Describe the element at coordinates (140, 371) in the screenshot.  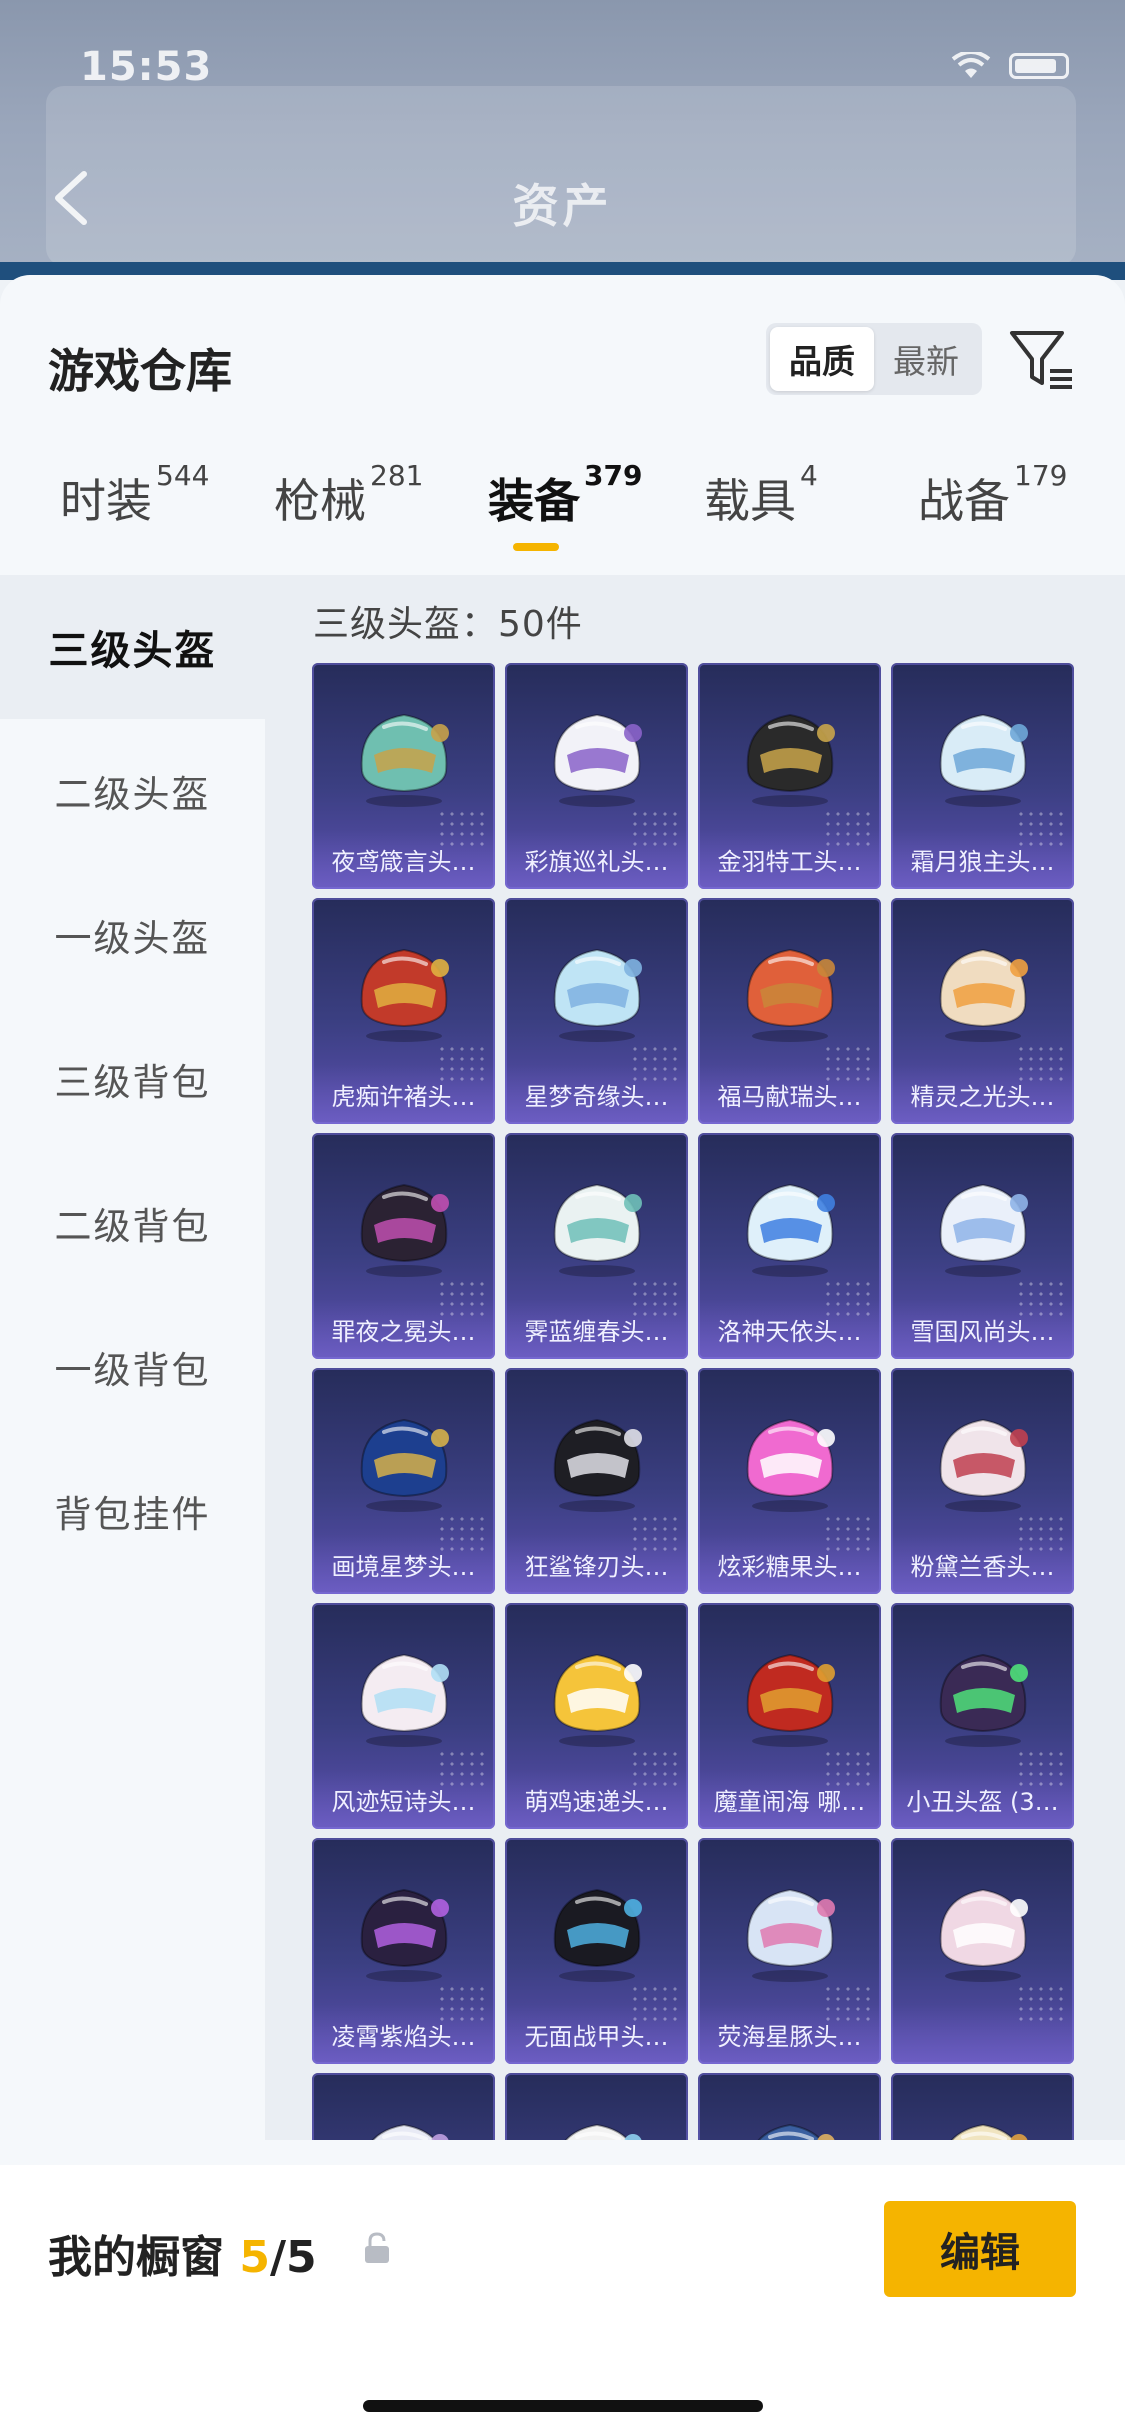
I see `panel-title: 游戏仓库` at that location.